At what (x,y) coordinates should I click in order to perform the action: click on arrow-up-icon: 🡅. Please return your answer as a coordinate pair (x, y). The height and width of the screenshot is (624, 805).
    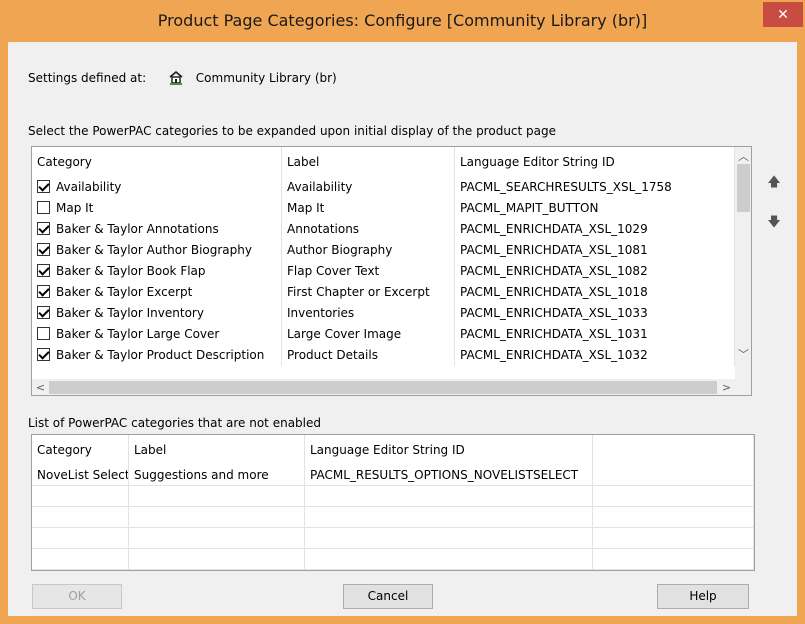
    Looking at the image, I should click on (774, 182).